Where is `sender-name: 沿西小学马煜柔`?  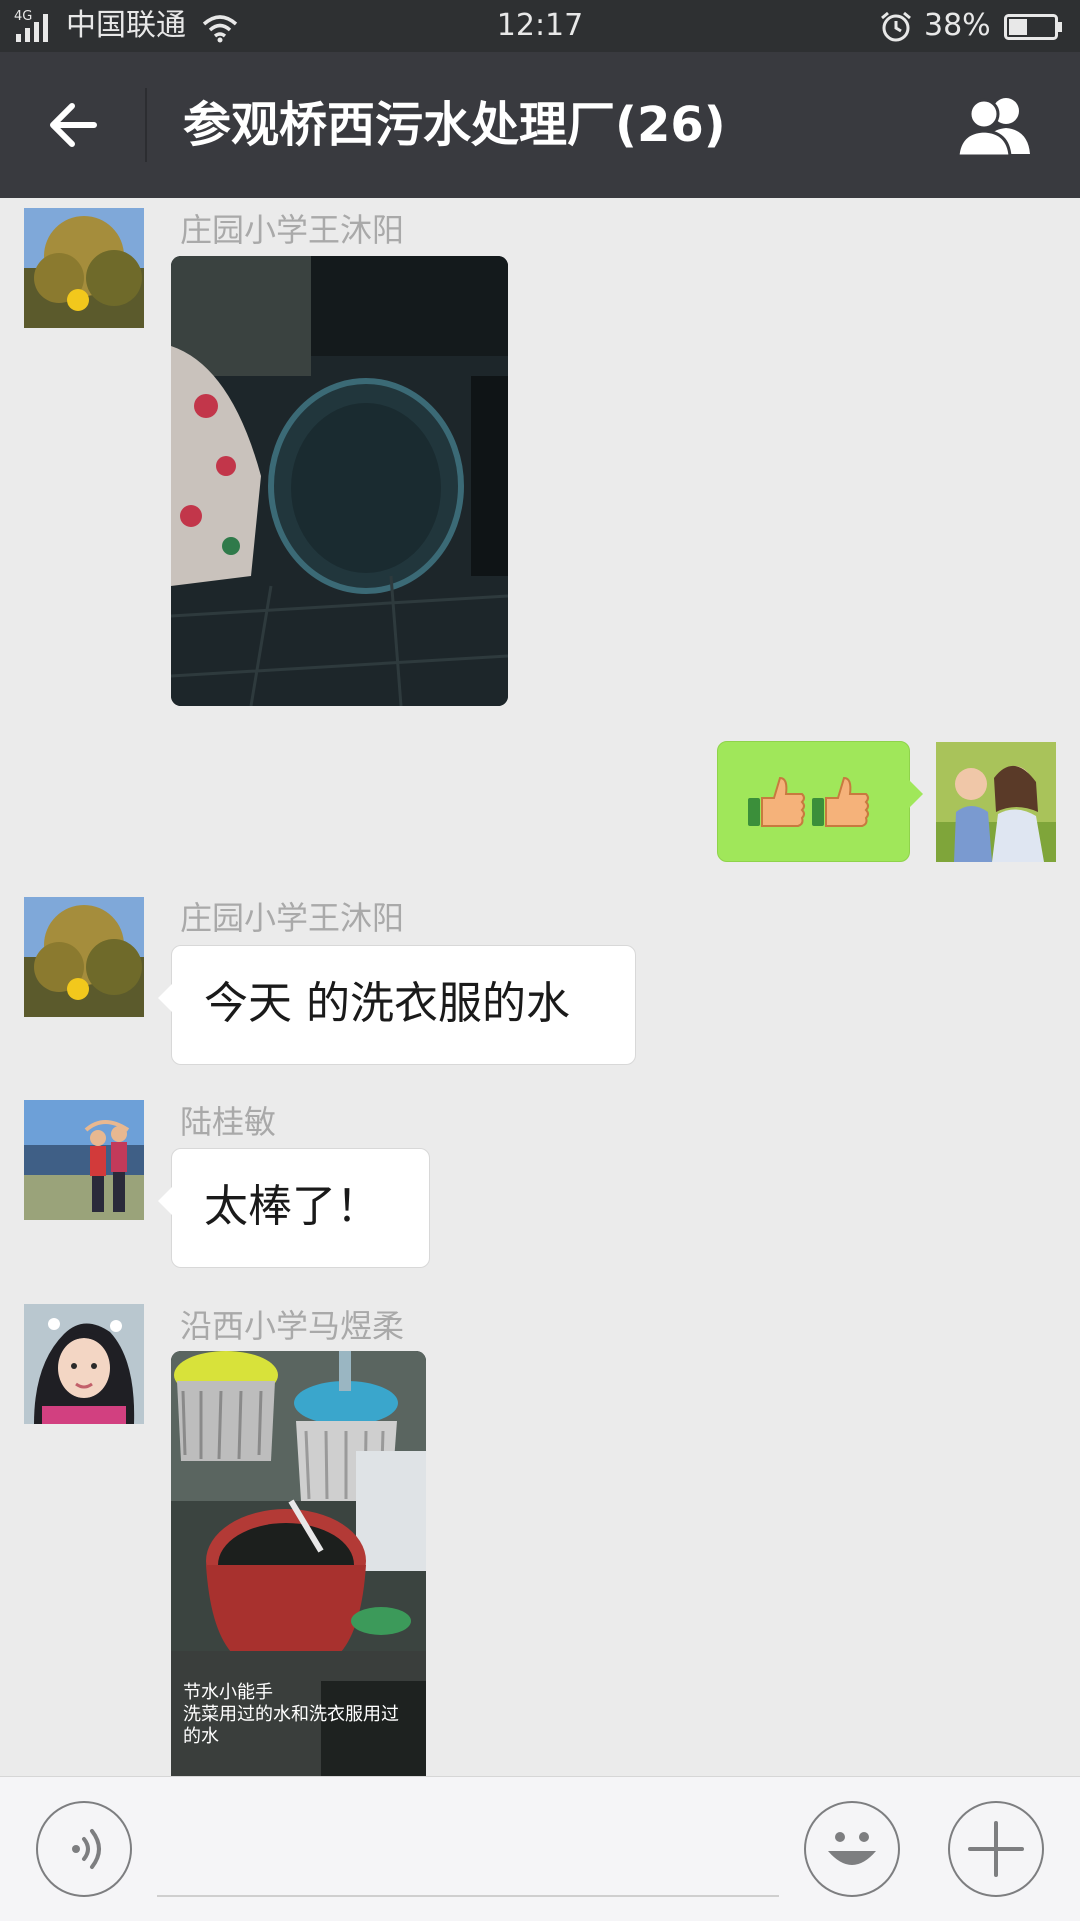 sender-name: 沿西小学马煜柔 is located at coordinates (292, 1326).